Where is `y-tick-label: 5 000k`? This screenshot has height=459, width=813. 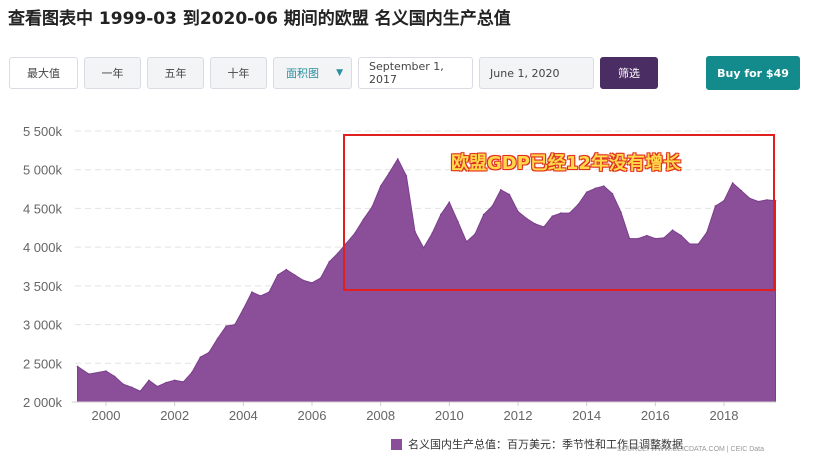
y-tick-label: 5 000k is located at coordinates (43, 170).